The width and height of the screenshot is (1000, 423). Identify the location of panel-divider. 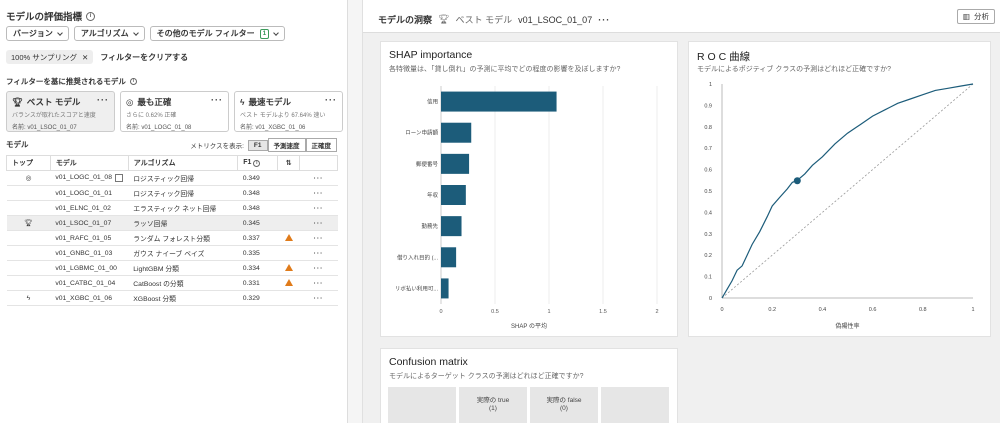
(355, 211).